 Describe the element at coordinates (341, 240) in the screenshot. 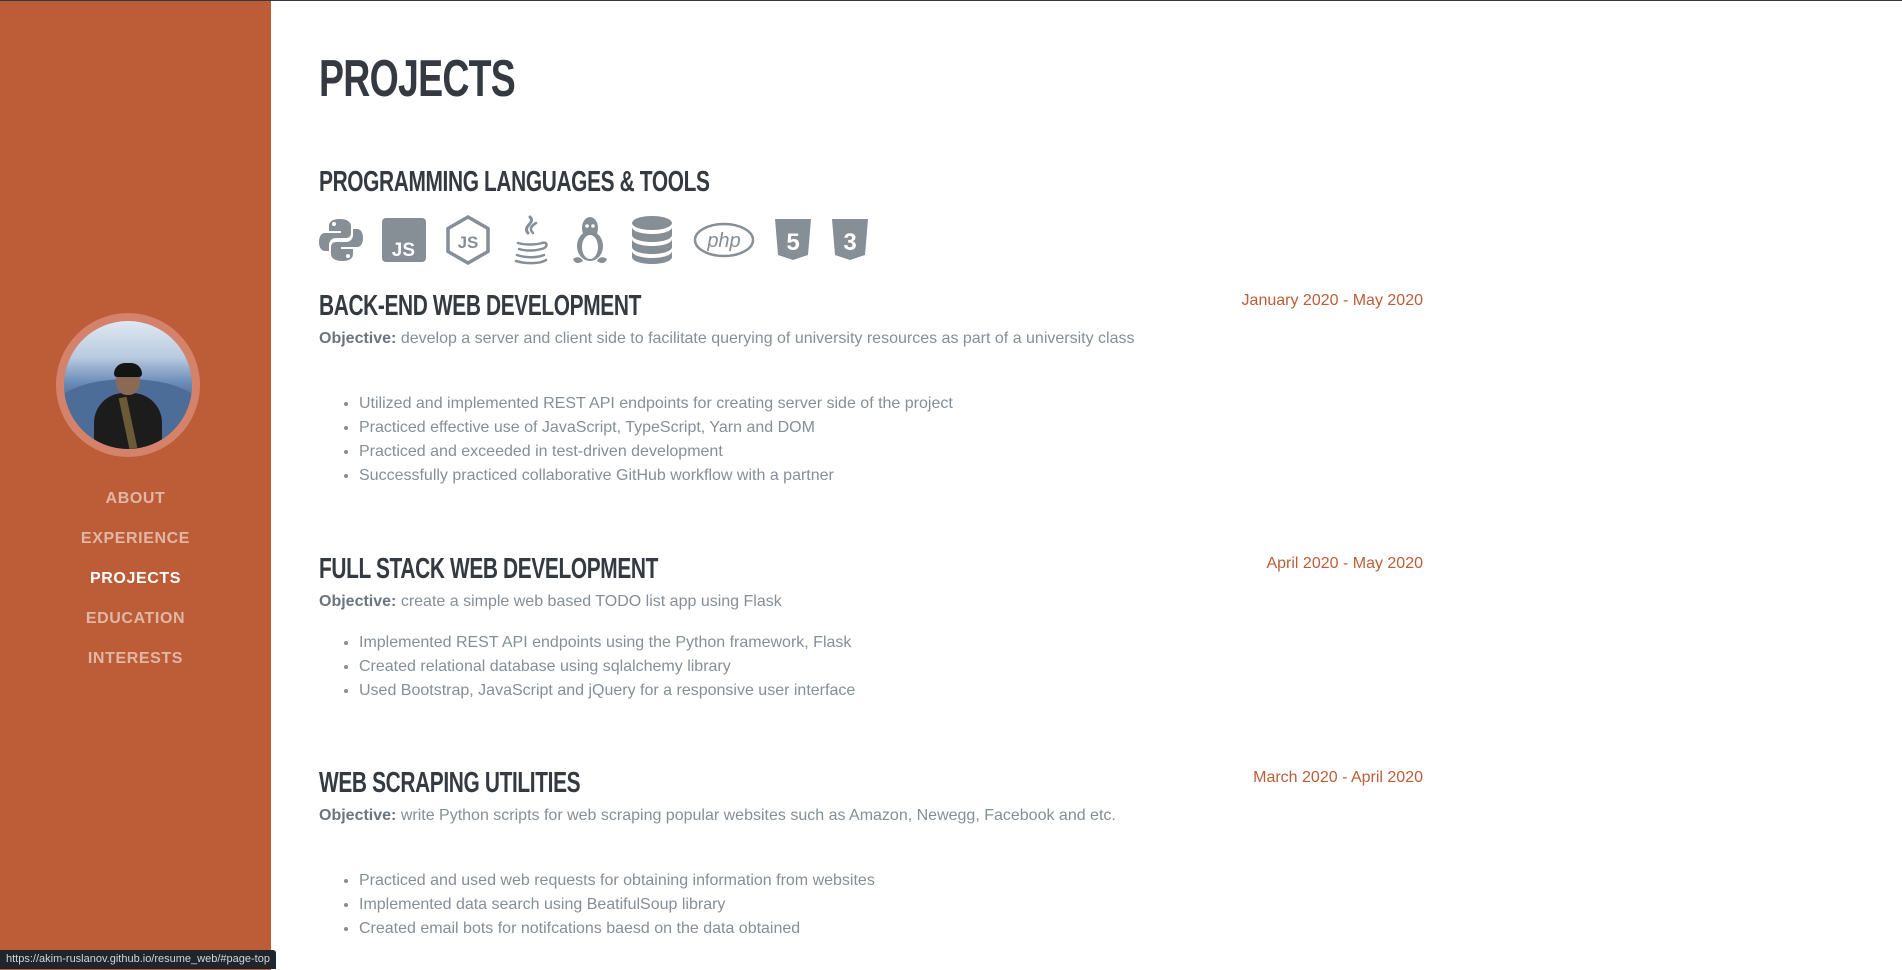

I see `python-icon` at that location.